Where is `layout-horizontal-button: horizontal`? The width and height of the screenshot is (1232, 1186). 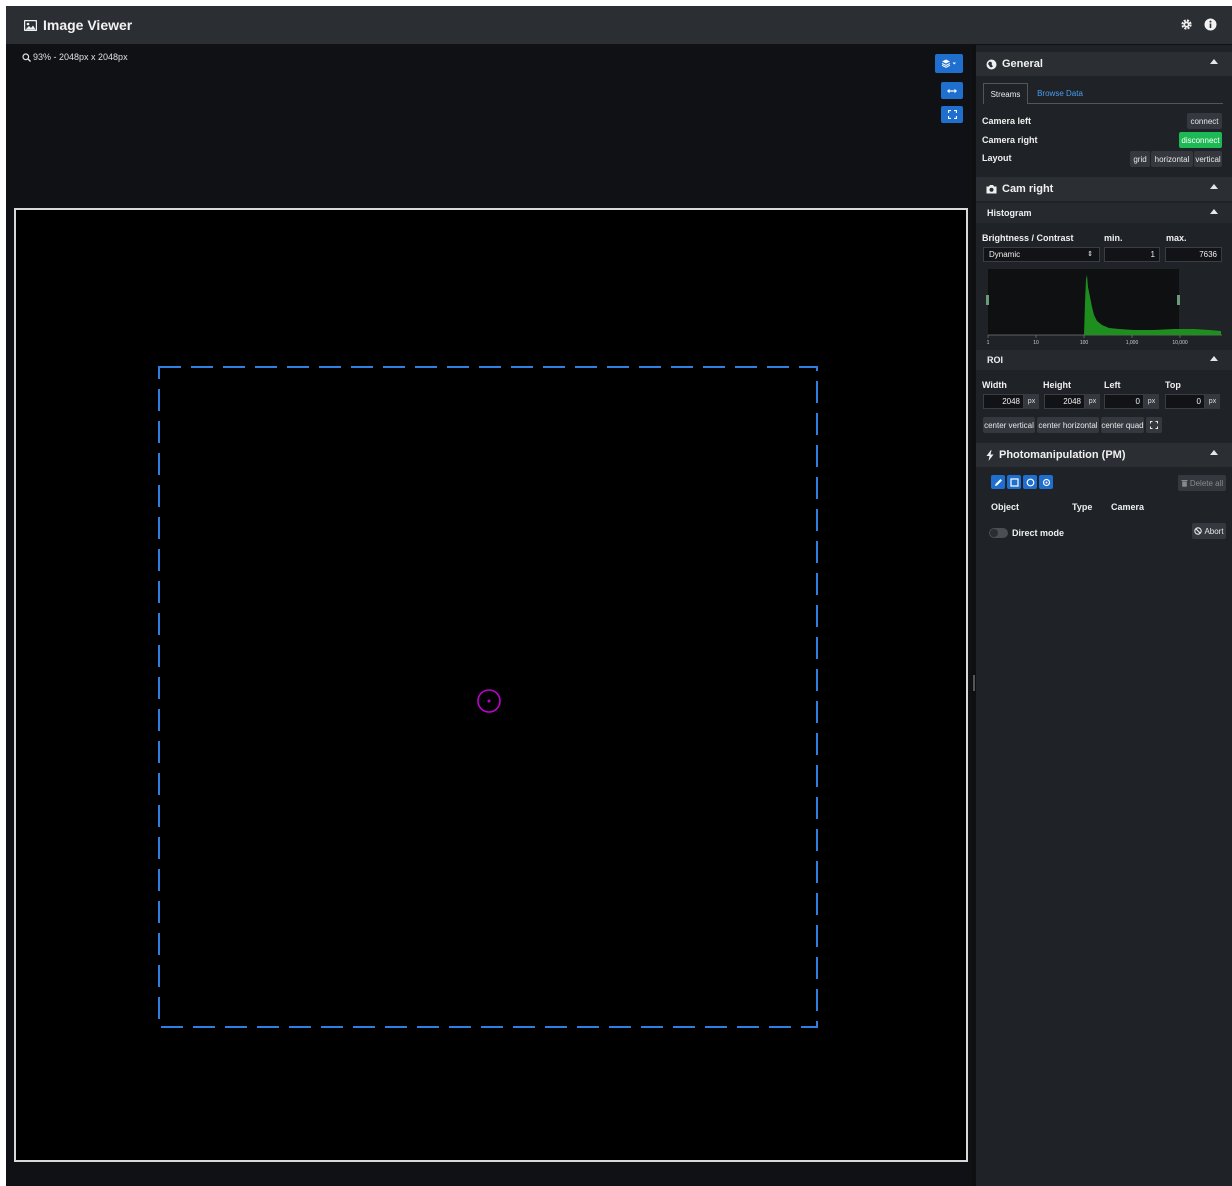 layout-horizontal-button: horizontal is located at coordinates (1172, 159).